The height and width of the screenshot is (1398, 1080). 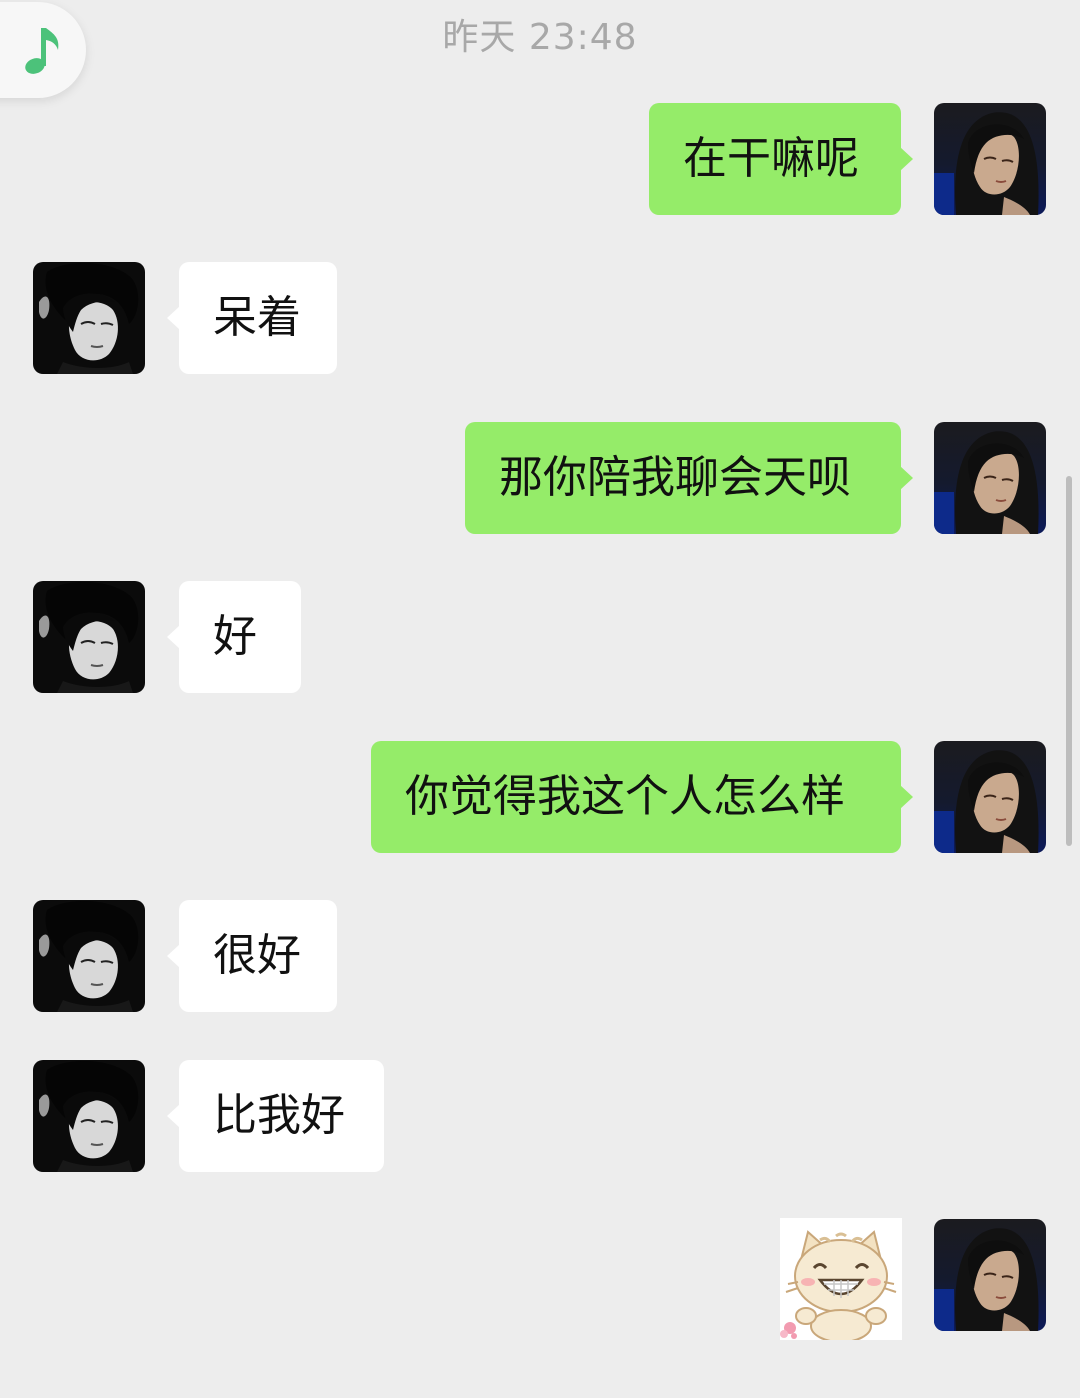 What do you see at coordinates (275, 1116) in the screenshot?
I see `message-bubble-received: 比我好` at bounding box center [275, 1116].